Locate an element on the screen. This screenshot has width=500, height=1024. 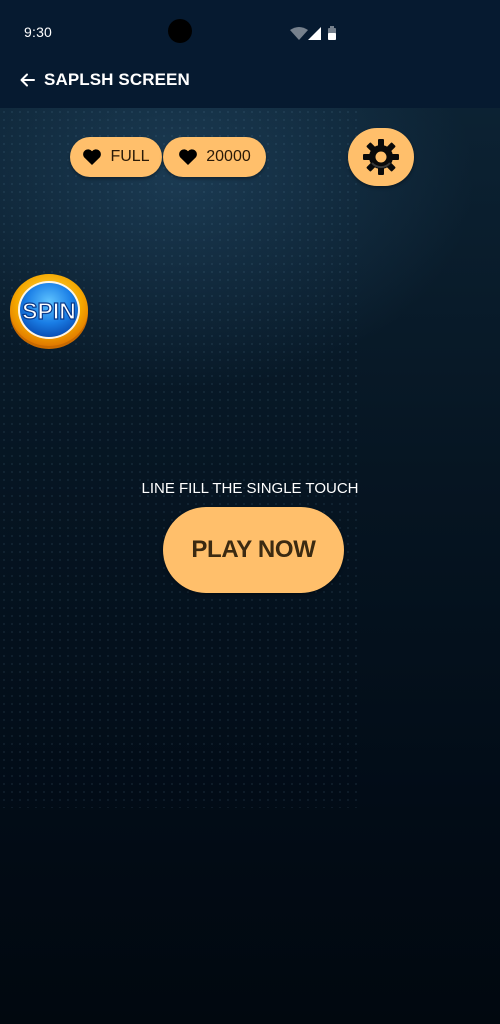
play-now-button: PLAY NOW is located at coordinates (253, 550).